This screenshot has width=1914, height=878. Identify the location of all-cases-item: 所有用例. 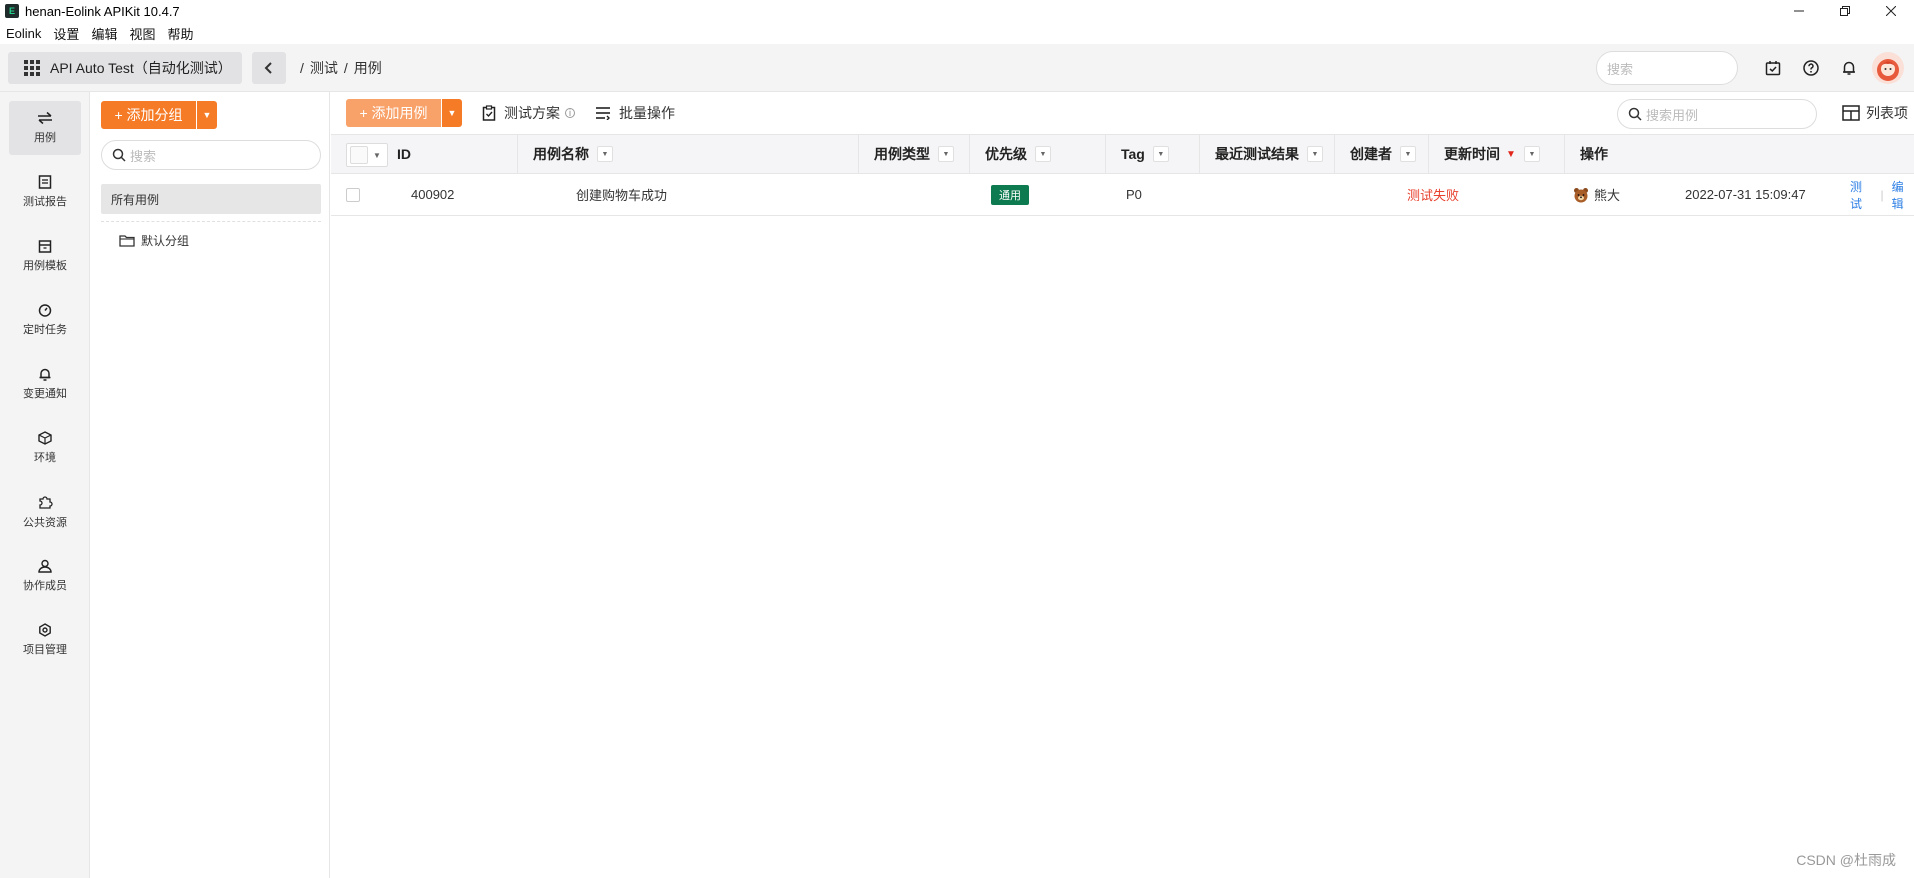
(211, 199).